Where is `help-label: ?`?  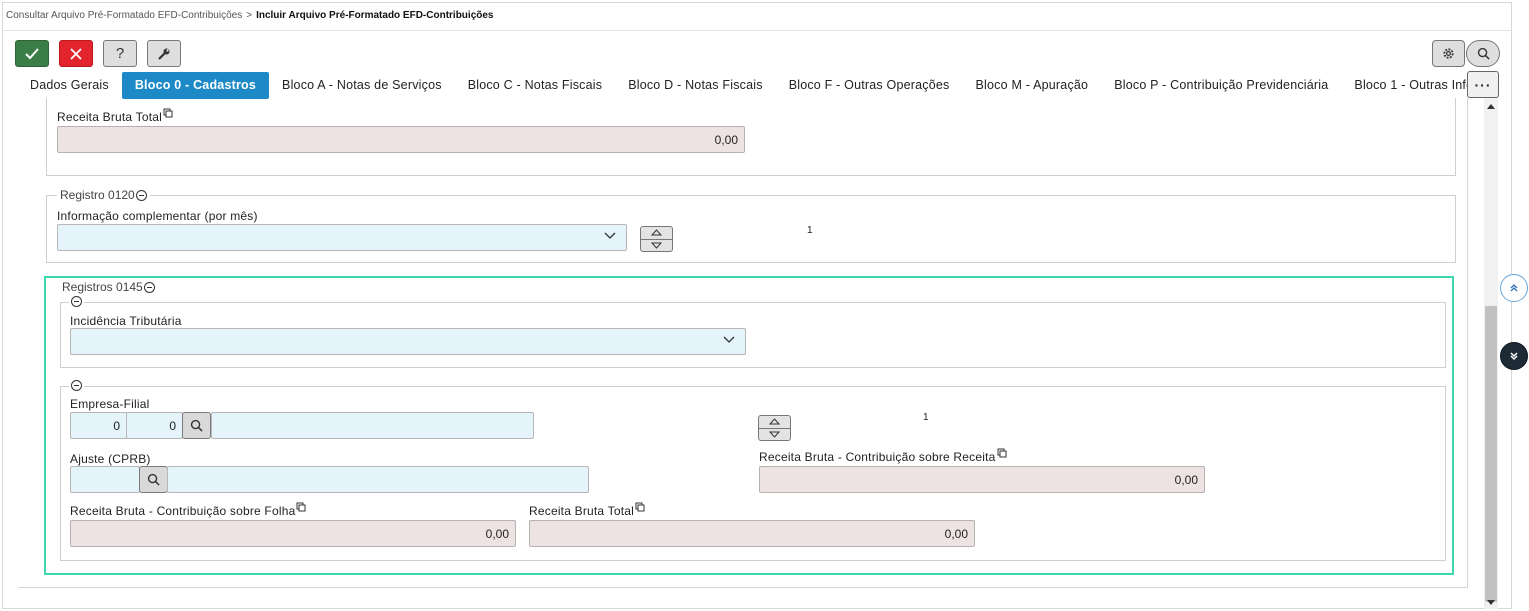
help-label: ? is located at coordinates (120, 53).